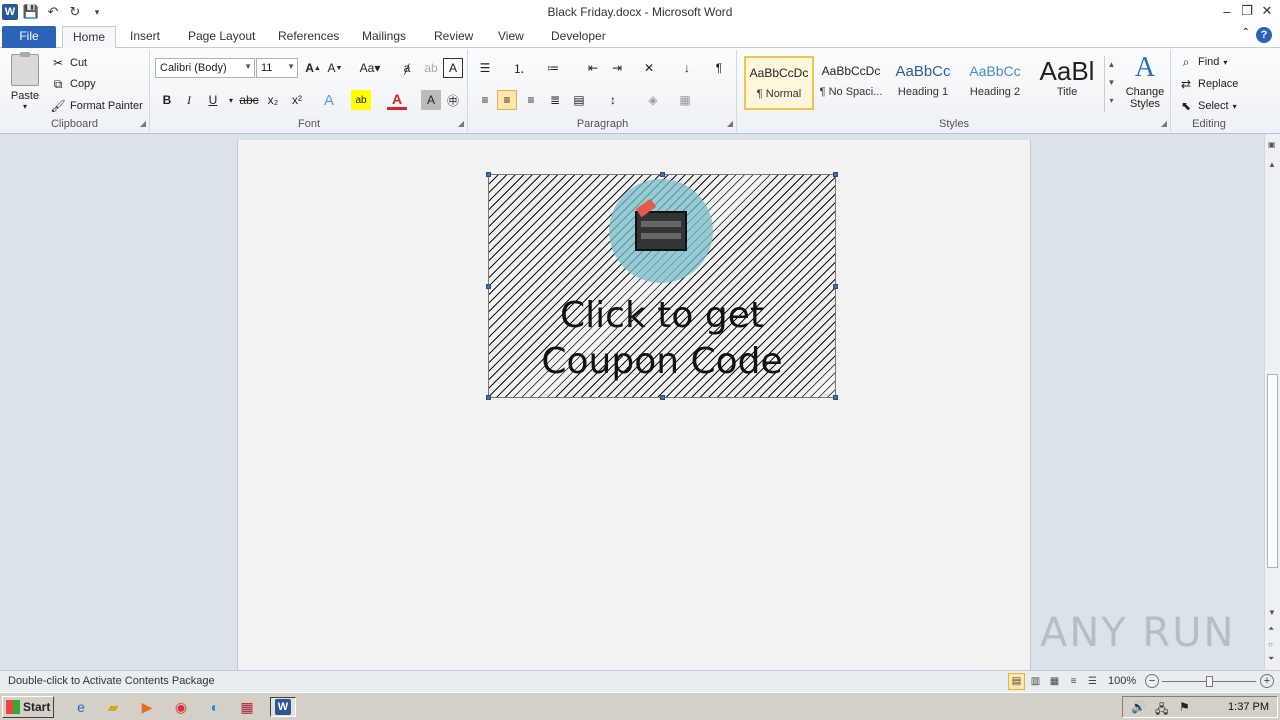 The image size is (1280, 720). I want to click on sort-icon: ↓, so click(687, 68).